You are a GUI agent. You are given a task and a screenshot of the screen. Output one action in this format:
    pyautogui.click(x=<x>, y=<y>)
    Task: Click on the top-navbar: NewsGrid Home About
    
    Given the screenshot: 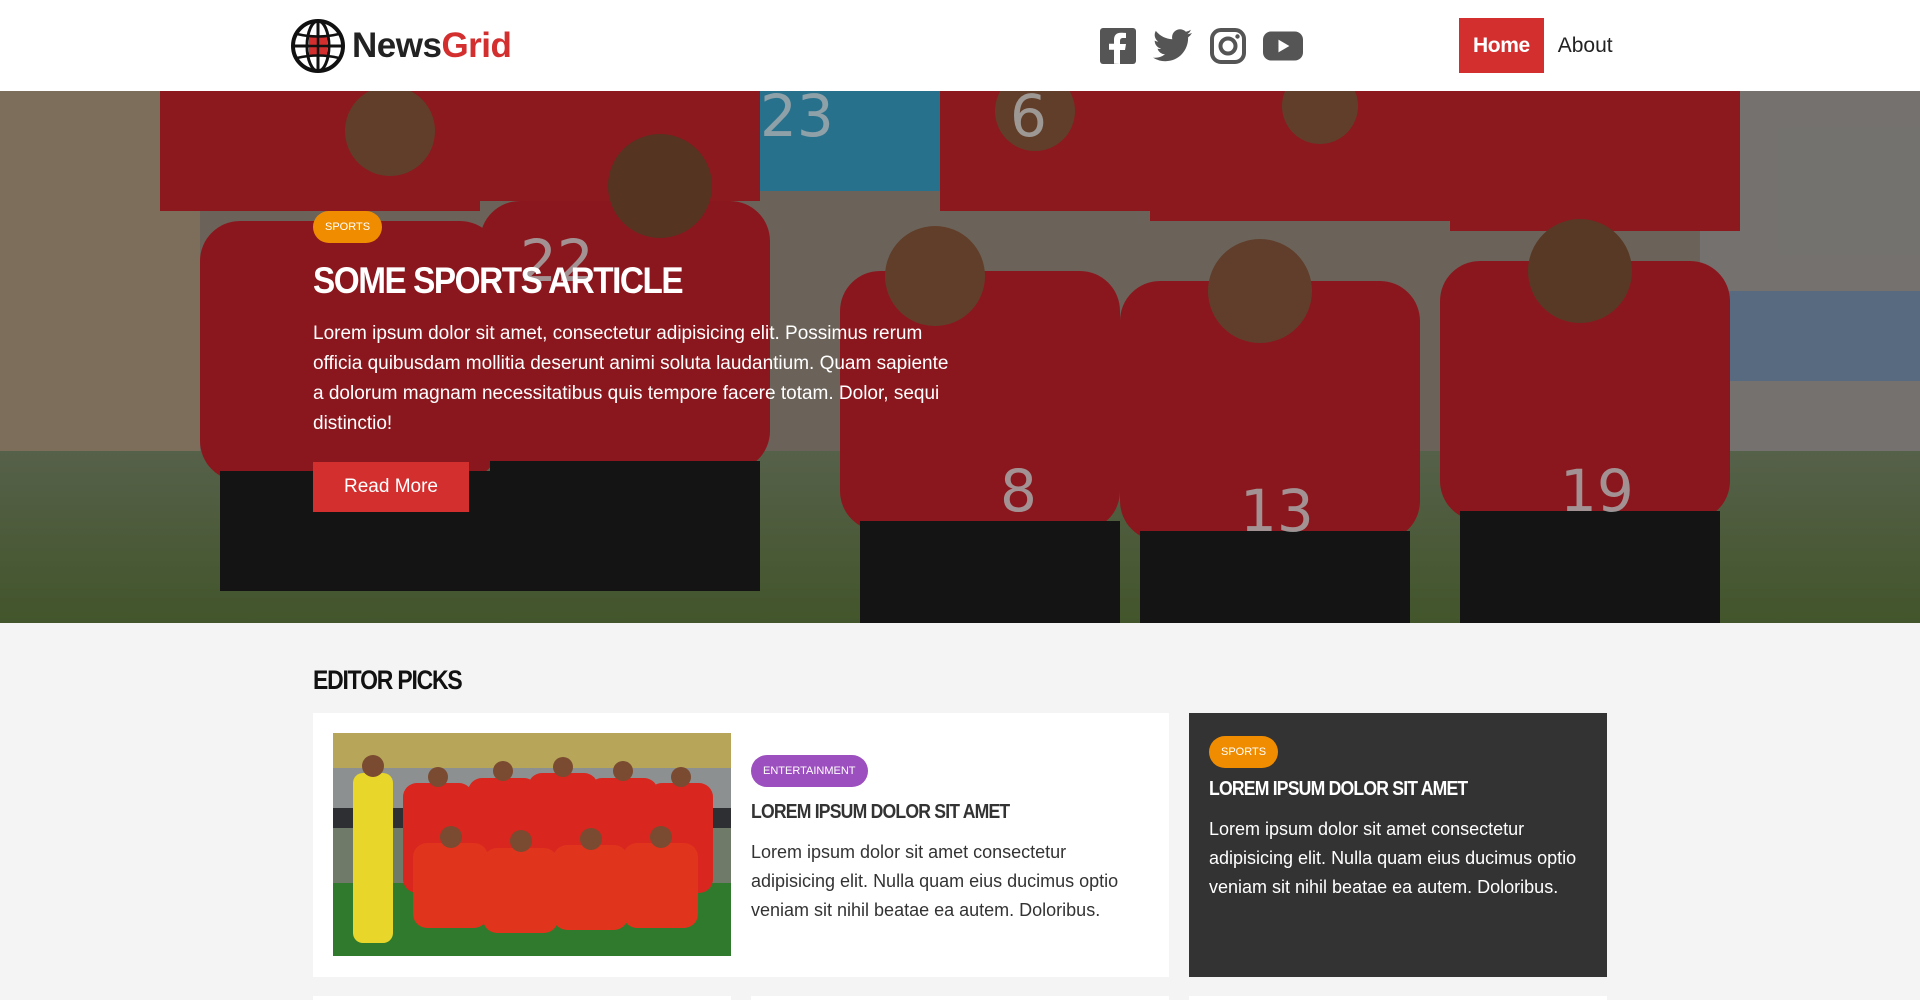 What is the action you would take?
    pyautogui.click(x=960, y=45)
    